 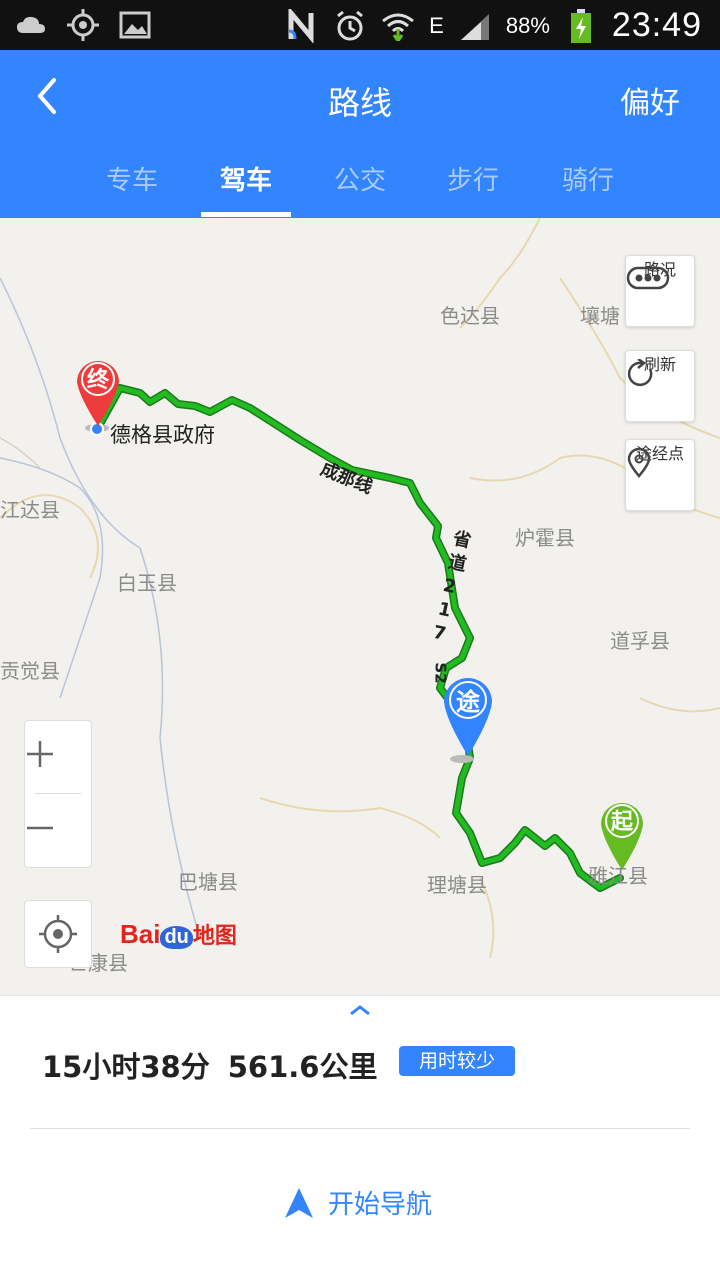 I want to click on place-label: 雅江县, so click(x=618, y=876).